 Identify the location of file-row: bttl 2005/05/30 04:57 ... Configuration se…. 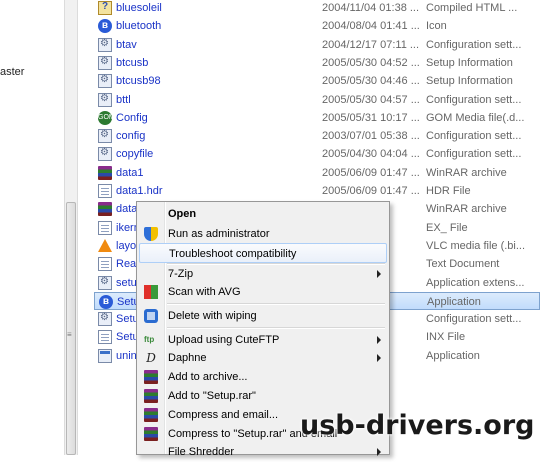
(317, 100).